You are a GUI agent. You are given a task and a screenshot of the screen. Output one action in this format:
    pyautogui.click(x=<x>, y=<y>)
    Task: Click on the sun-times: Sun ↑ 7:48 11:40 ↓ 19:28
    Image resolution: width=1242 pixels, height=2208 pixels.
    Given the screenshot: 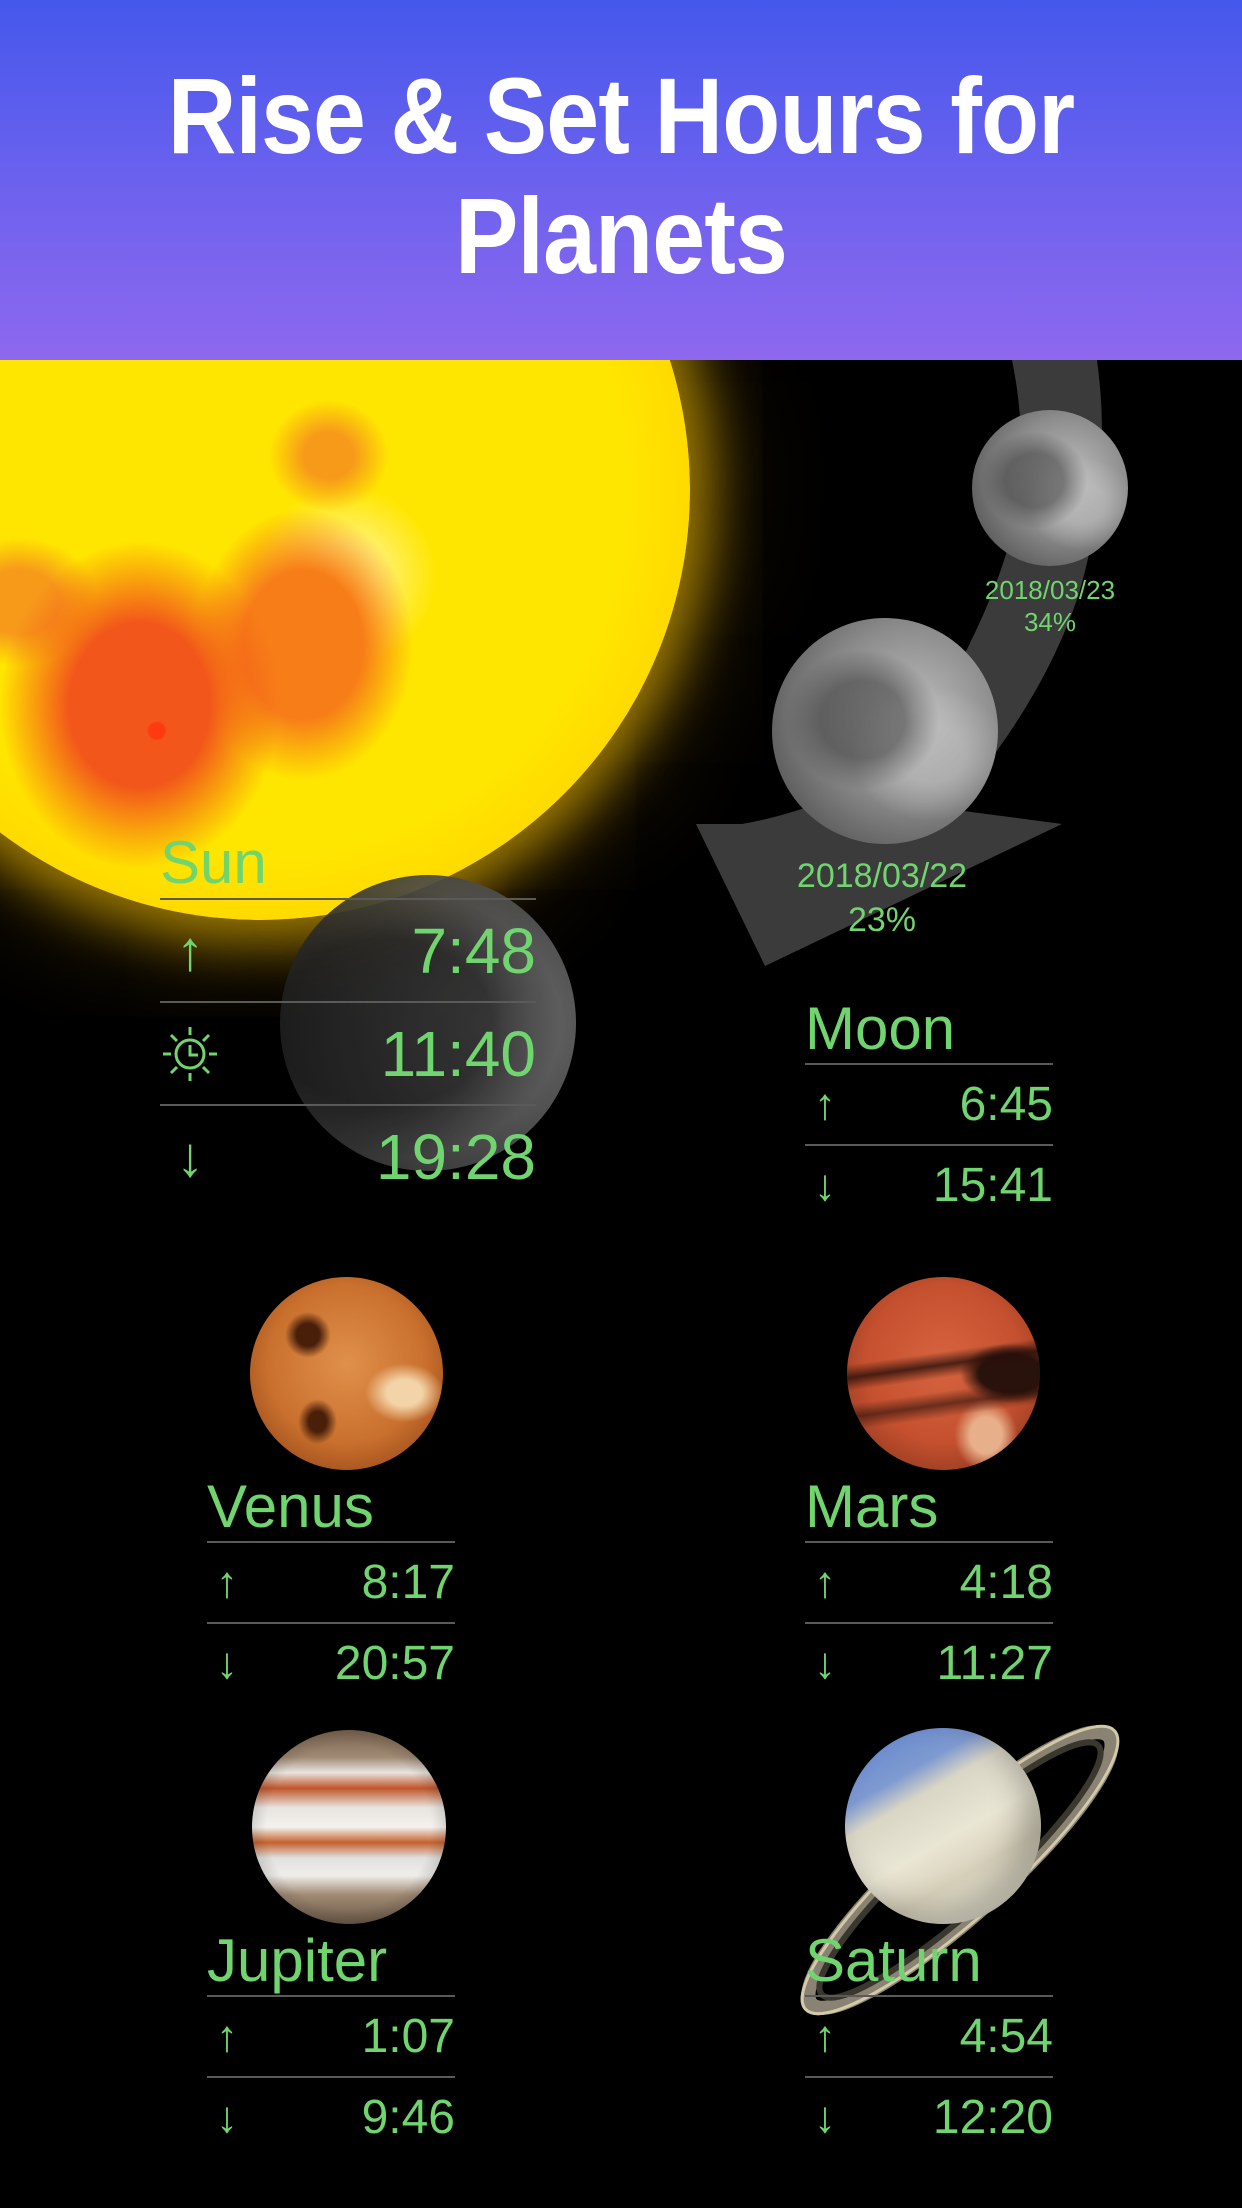 What is the action you would take?
    pyautogui.click(x=348, y=1017)
    